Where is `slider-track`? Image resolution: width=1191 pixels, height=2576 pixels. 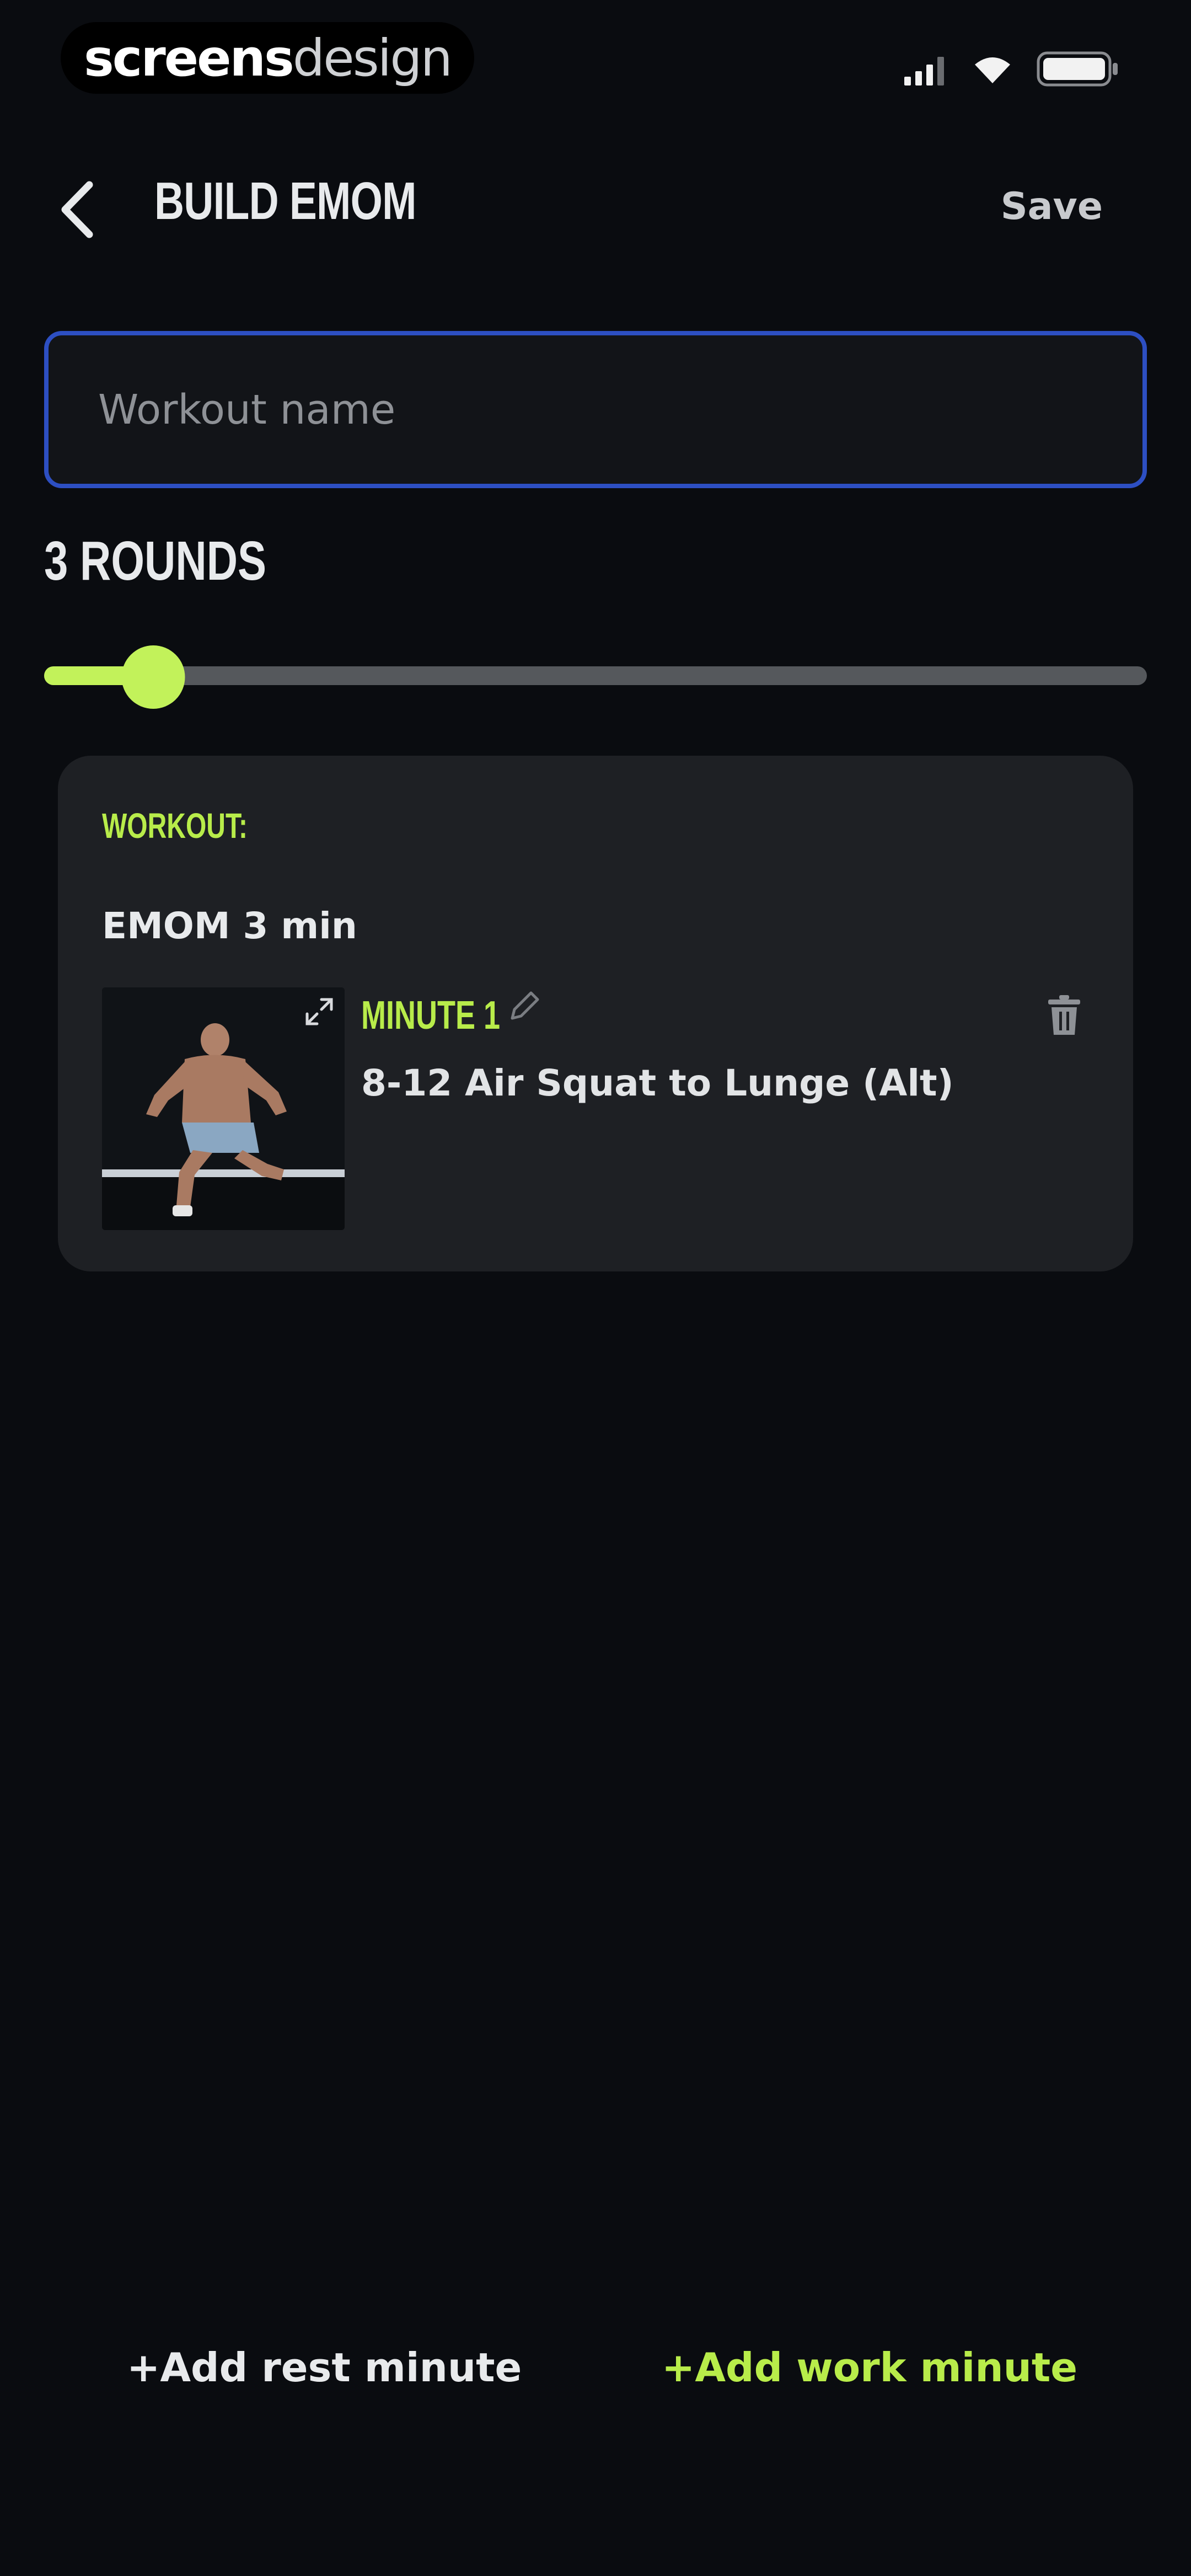 slider-track is located at coordinates (595, 675).